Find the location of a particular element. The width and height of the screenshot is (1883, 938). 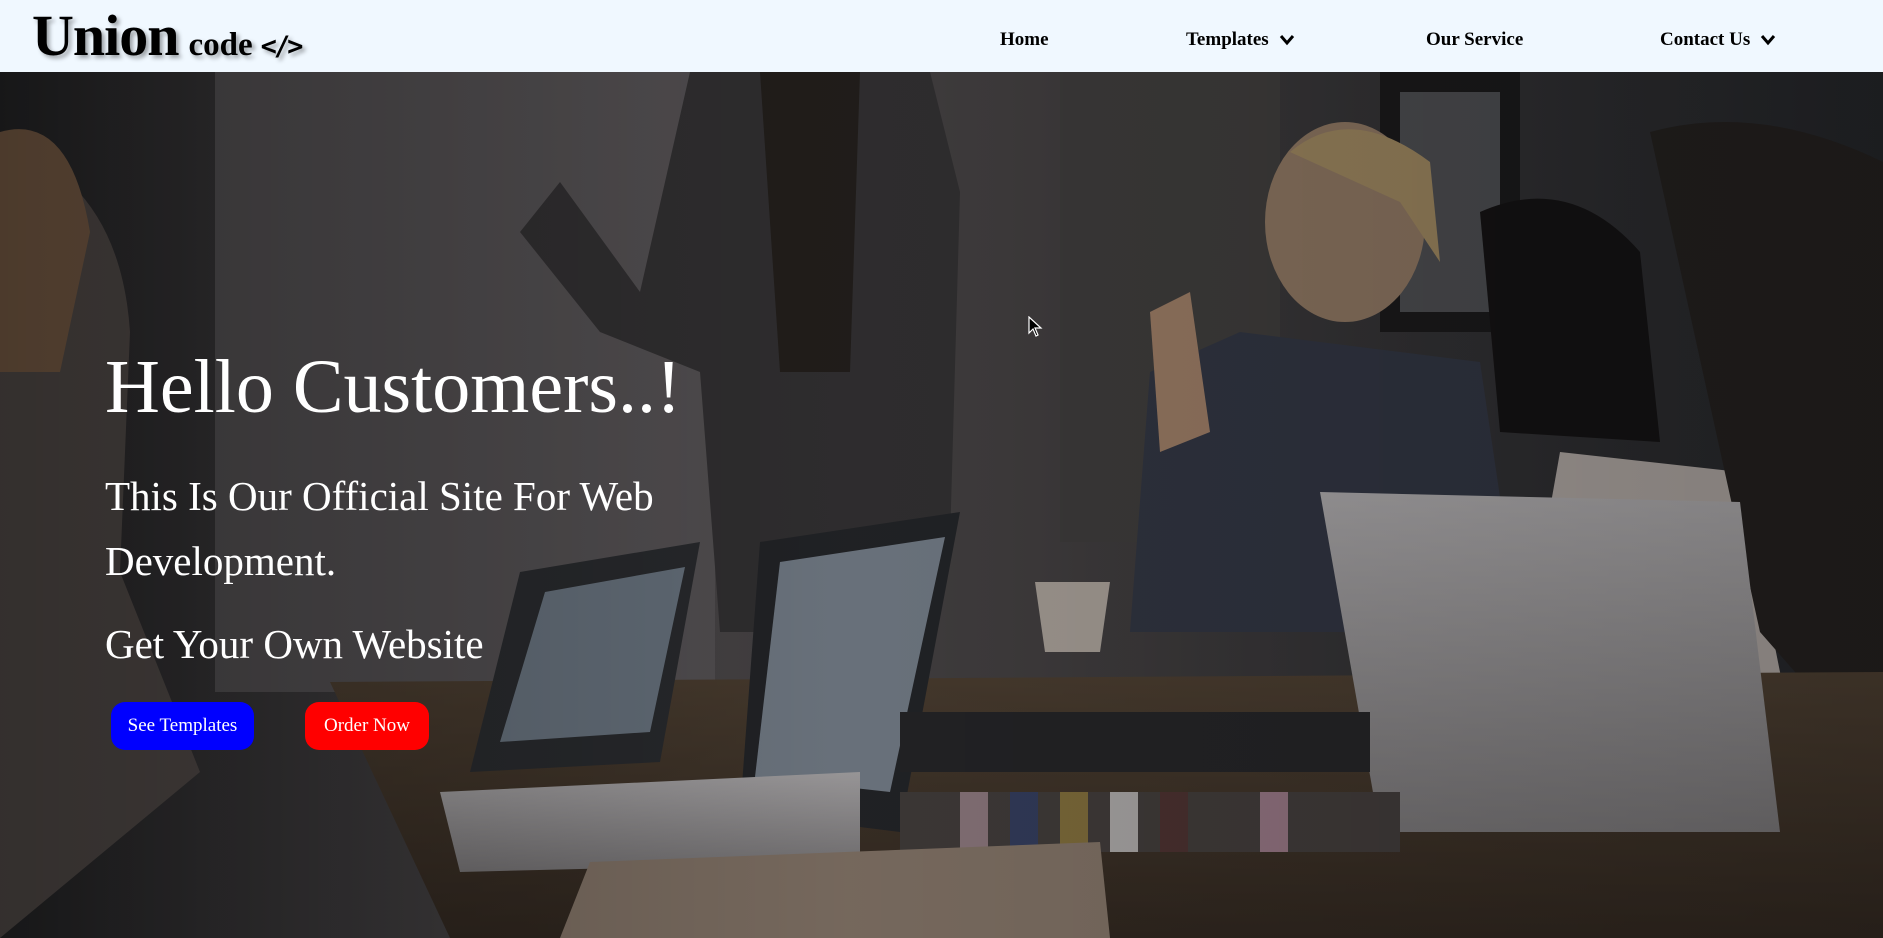

mouse-pointer-icon is located at coordinates (1035, 326).